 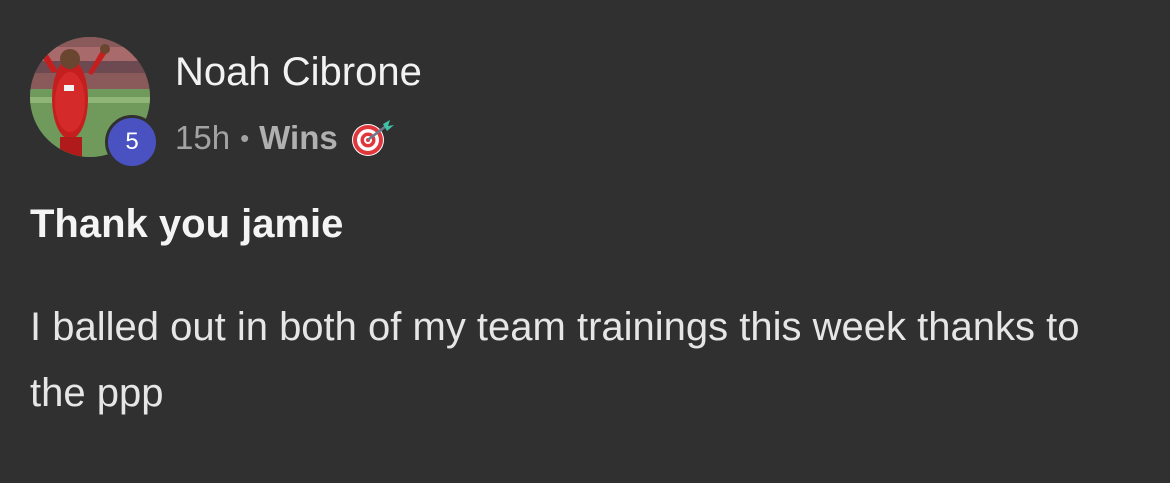 What do you see at coordinates (298, 138) in the screenshot?
I see `category-link: Wins` at bounding box center [298, 138].